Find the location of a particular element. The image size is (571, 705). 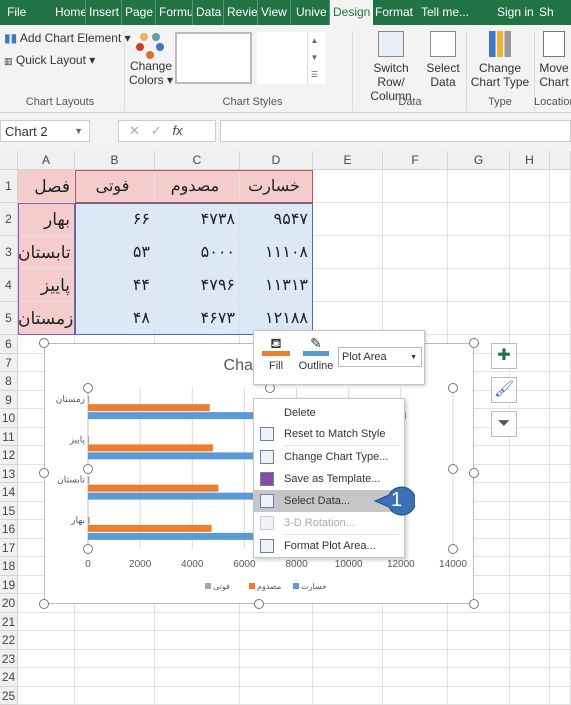

tab-view: View is located at coordinates (274, 12).